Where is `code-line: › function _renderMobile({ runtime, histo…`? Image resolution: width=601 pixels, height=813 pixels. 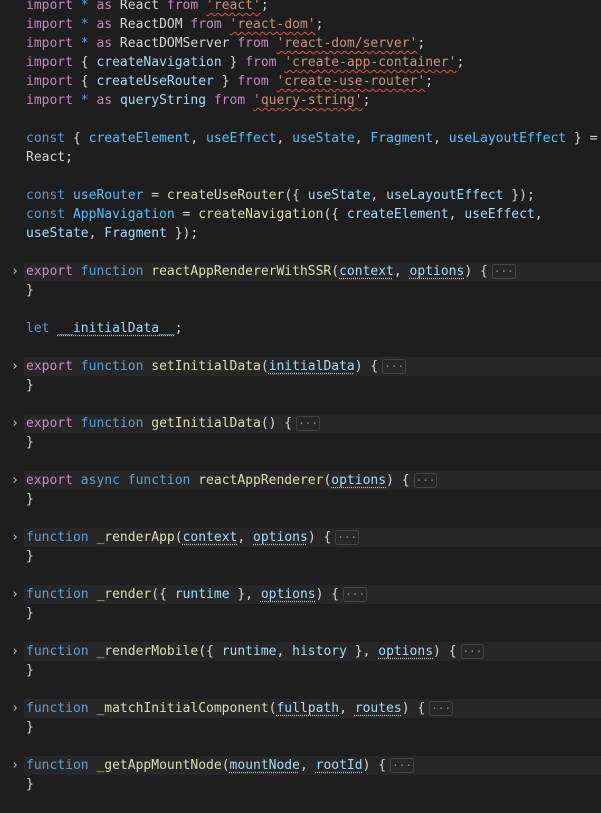 code-line: › function _renderMobile({ runtime, histo… is located at coordinates (300, 651).